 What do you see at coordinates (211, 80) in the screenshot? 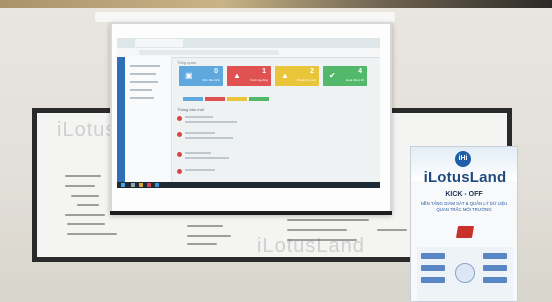
I see `kpi-label: Cần cấu hình` at bounding box center [211, 80].